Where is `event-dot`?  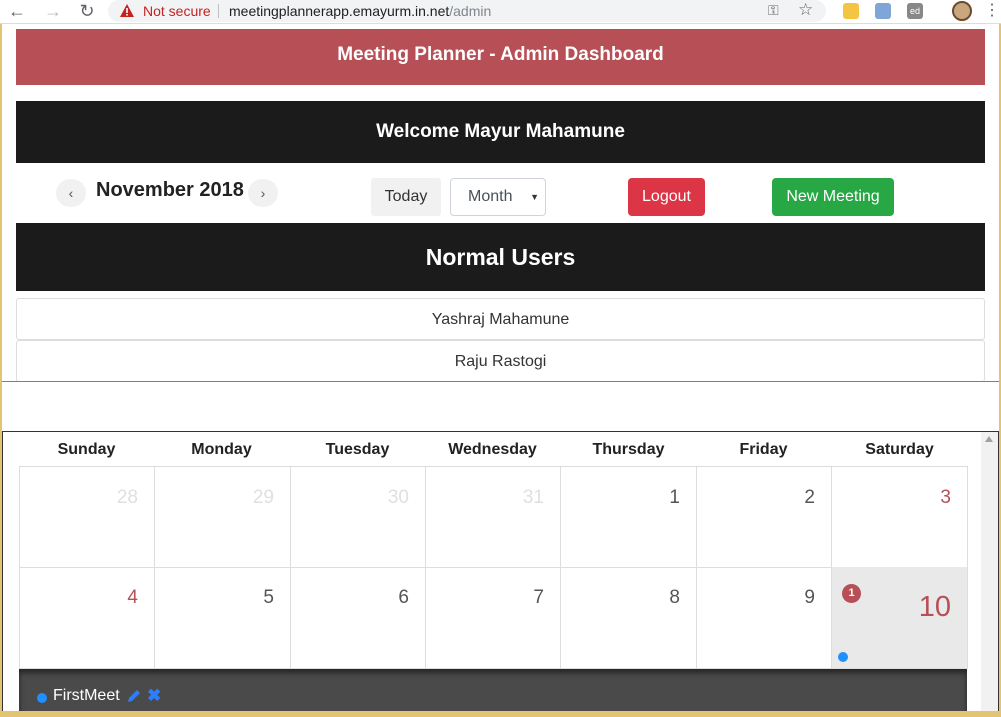
event-dot is located at coordinates (843, 657).